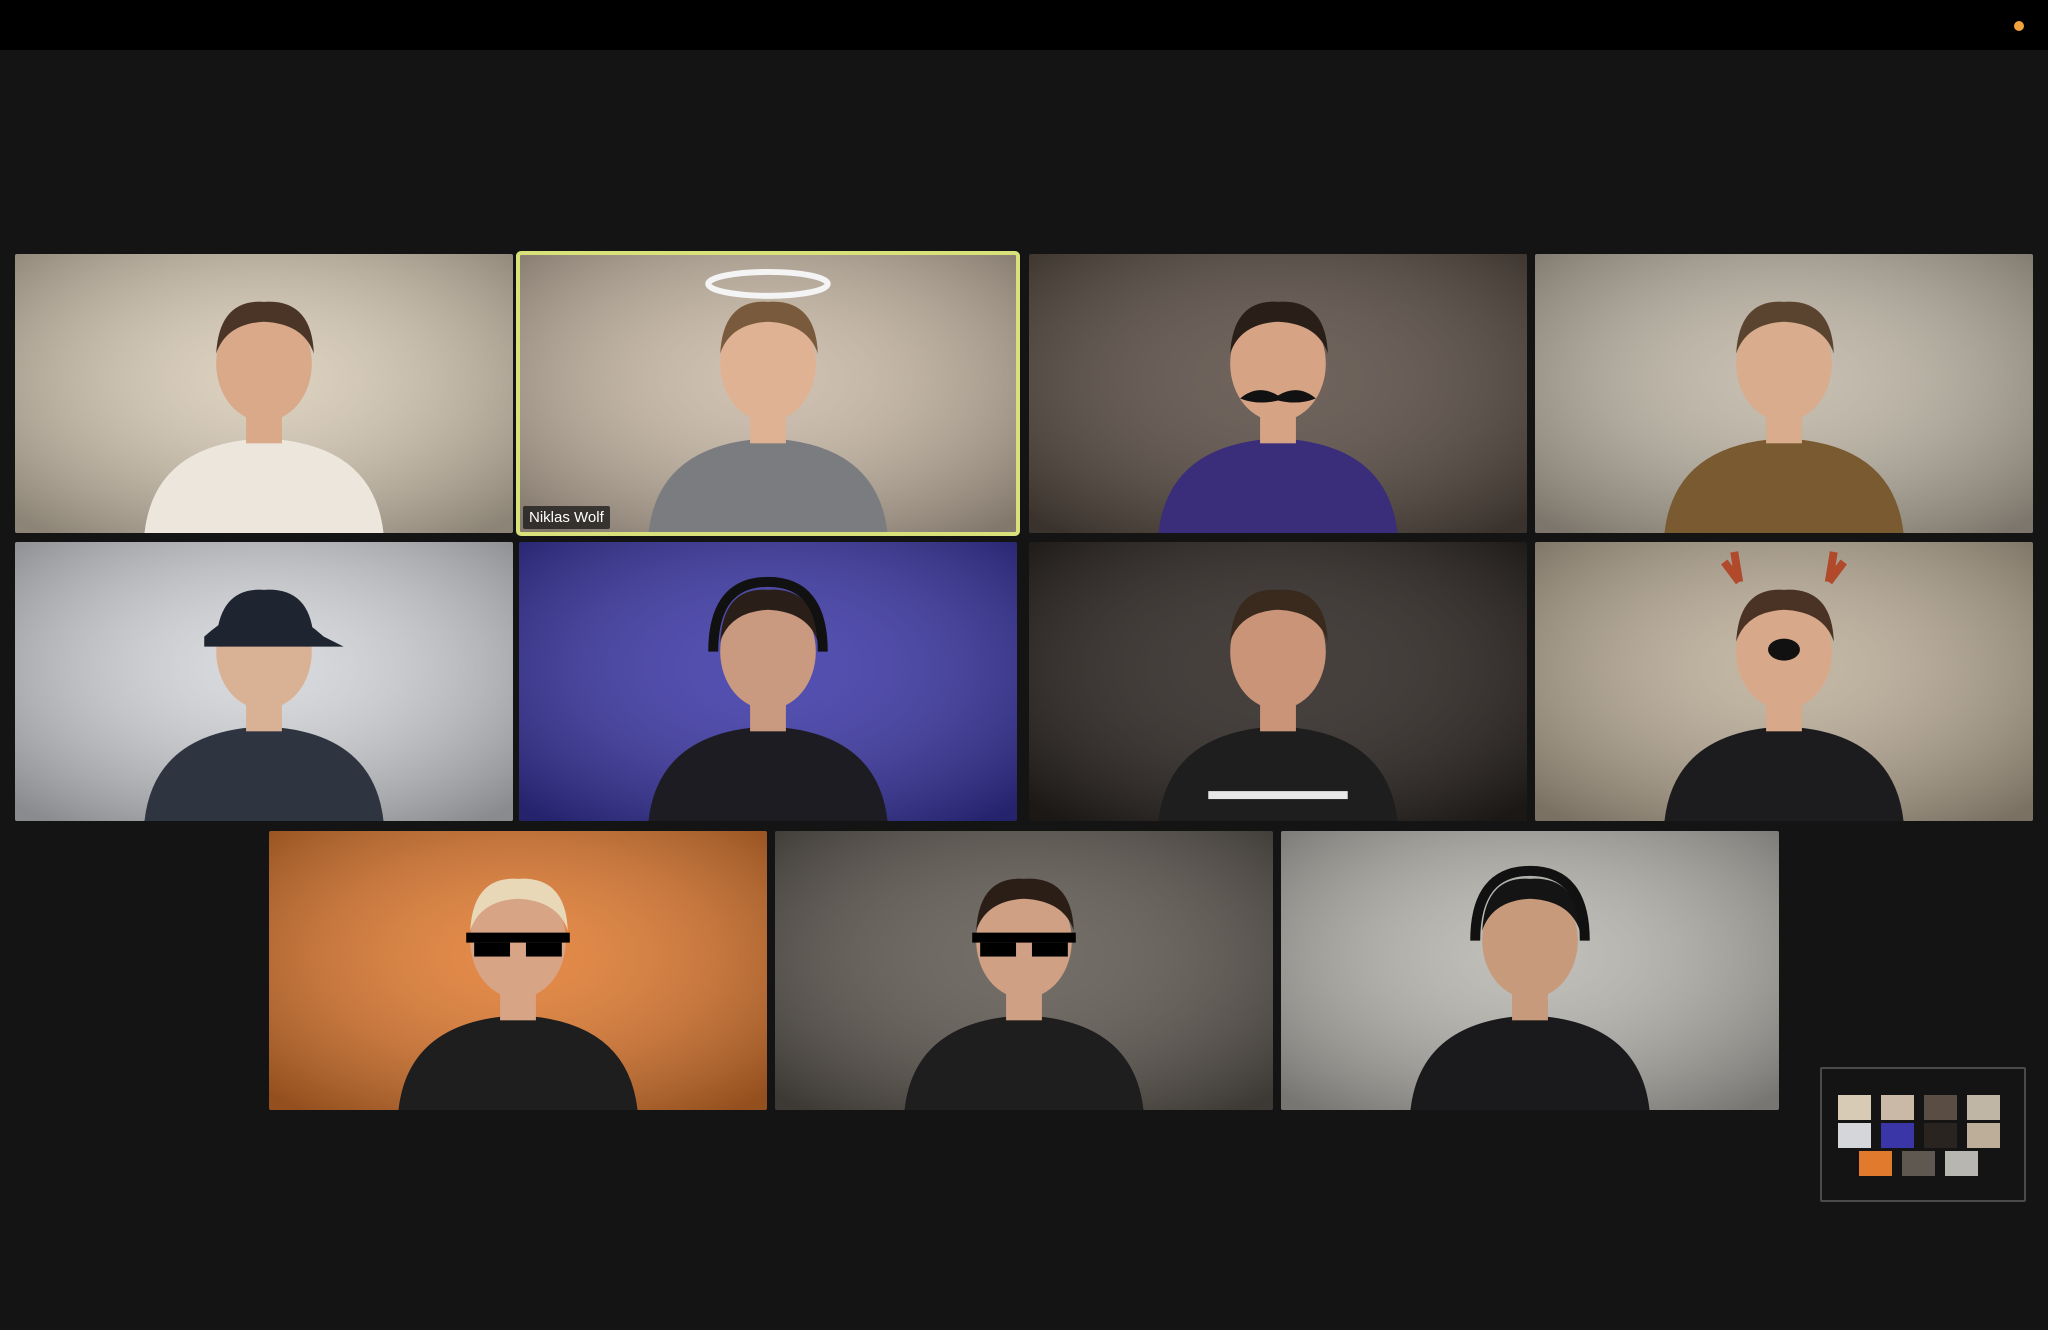 The width and height of the screenshot is (2048, 1330). Describe the element at coordinates (1278, 795) in the screenshot. I see `shirt-logo-icon` at that location.